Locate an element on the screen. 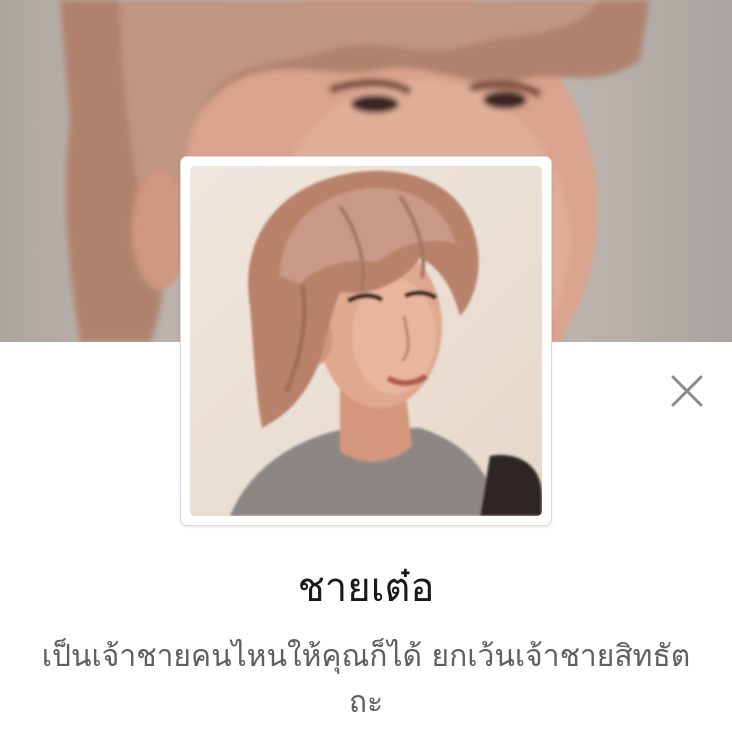 Image resolution: width=732 pixels, height=732 pixels. close-icon is located at coordinates (687, 391).